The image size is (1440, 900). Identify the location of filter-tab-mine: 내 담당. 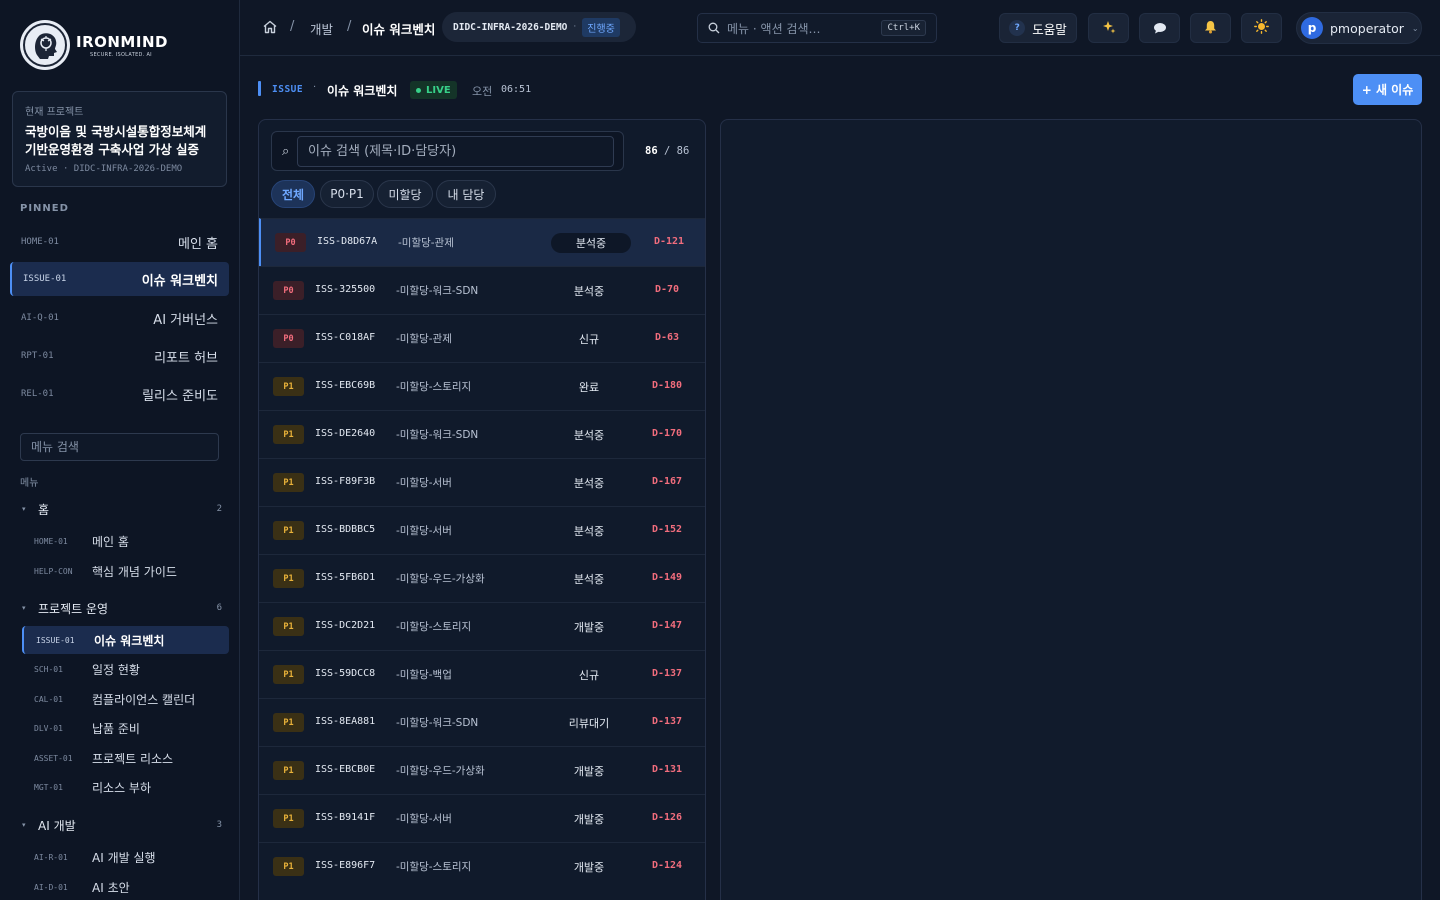
(466, 194).